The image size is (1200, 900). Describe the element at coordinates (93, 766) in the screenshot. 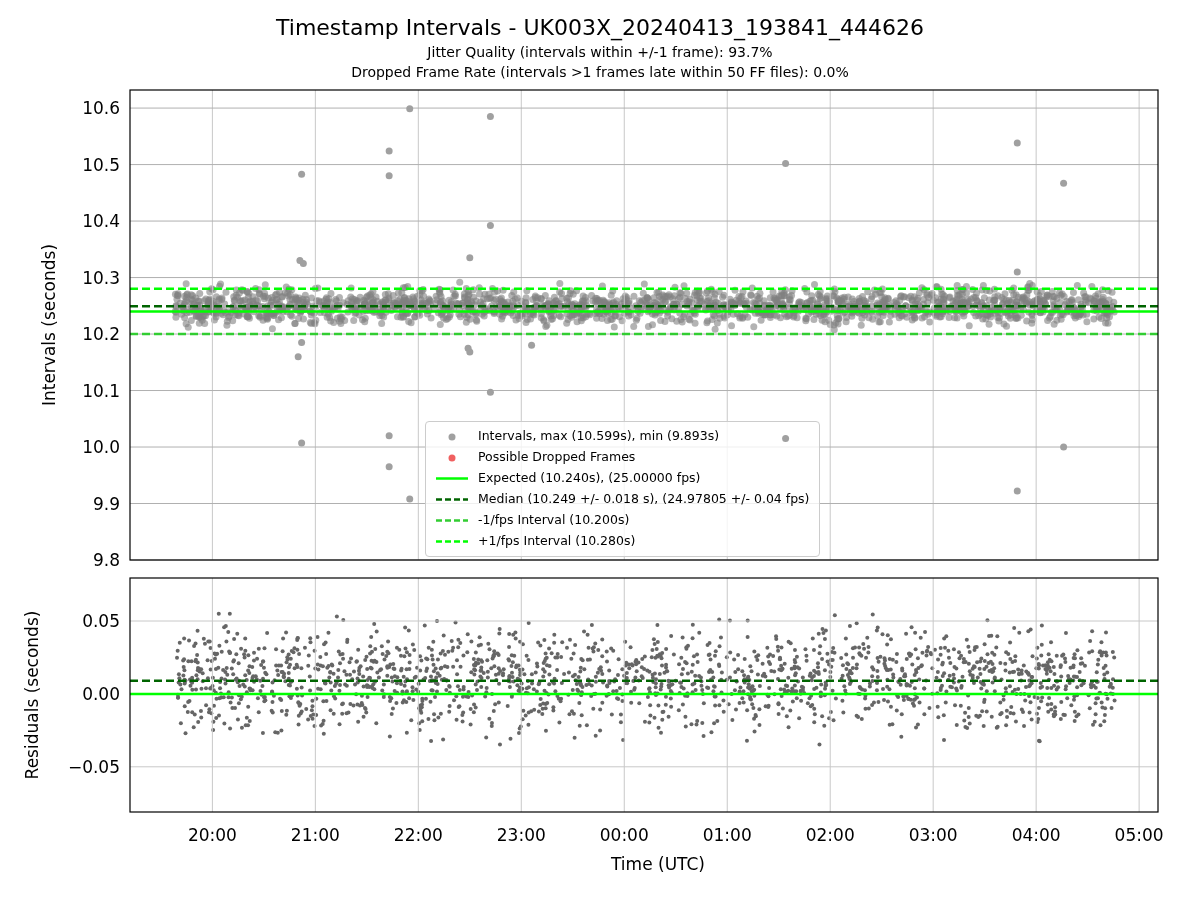

I see `y-tick-label: −0.05` at that location.